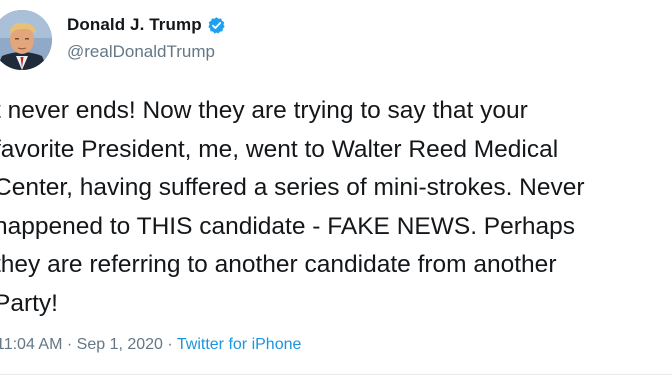 The width and height of the screenshot is (672, 378). Describe the element at coordinates (31, 344) in the screenshot. I see `tweet-time: 11:04 AM` at that location.